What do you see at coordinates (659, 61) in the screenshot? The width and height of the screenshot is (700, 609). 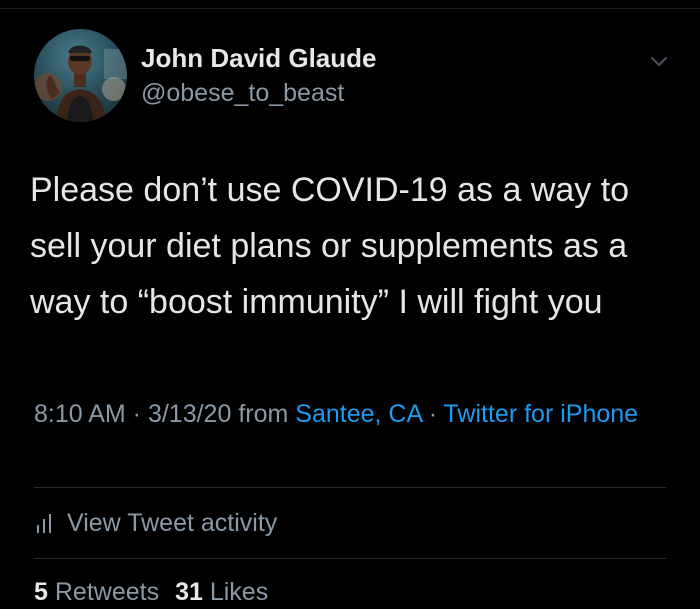 I see `chevron-down-icon` at bounding box center [659, 61].